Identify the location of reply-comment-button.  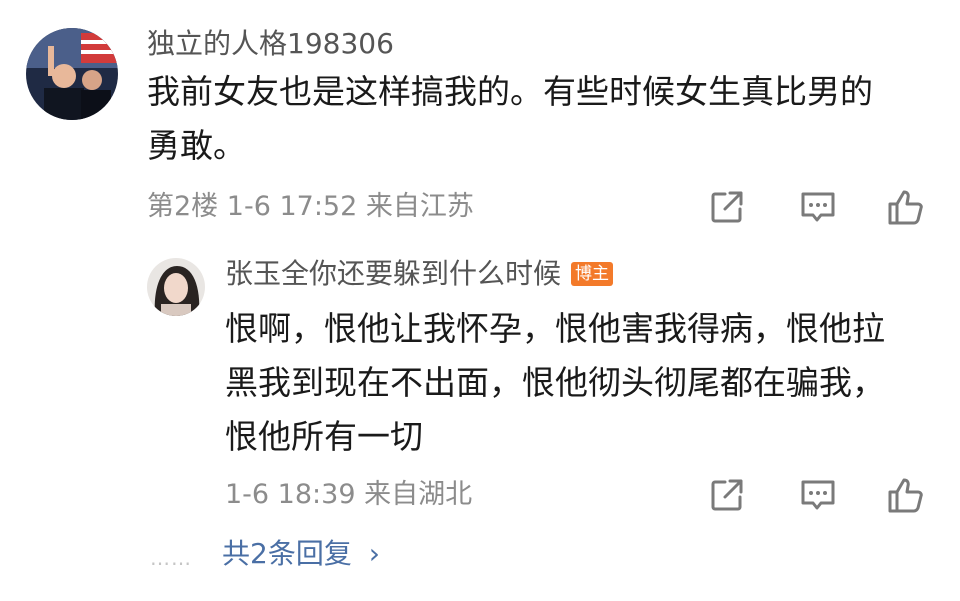
(818, 495).